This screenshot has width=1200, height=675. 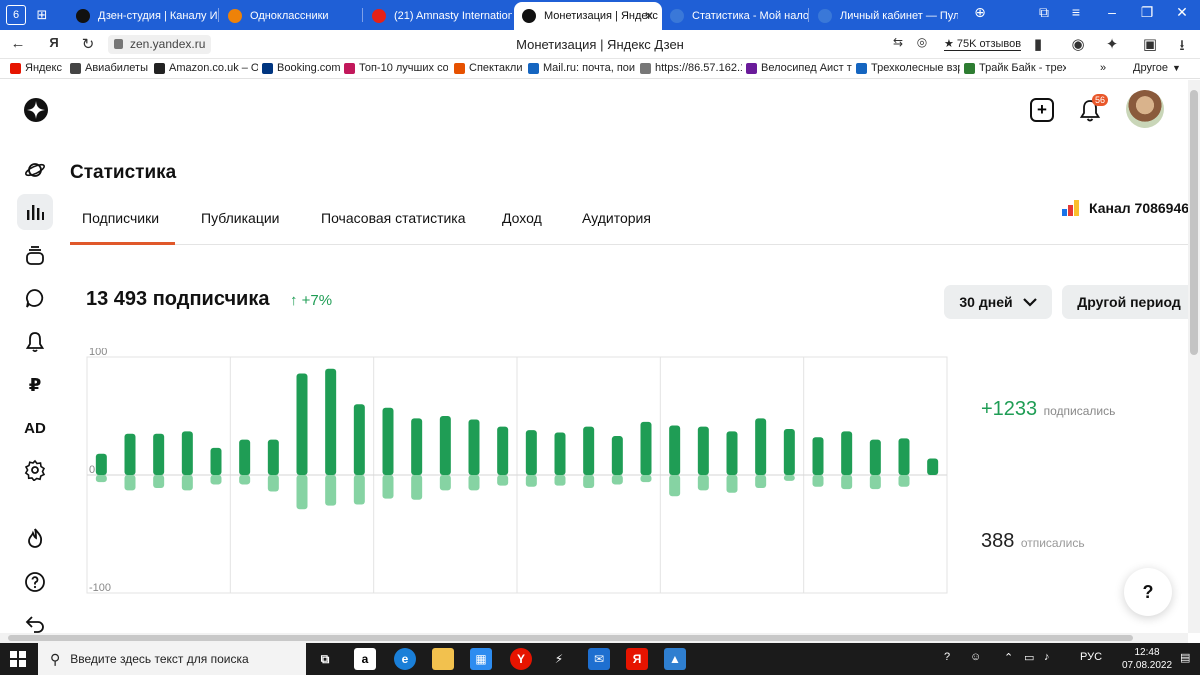 What do you see at coordinates (35, 298) in the screenshot?
I see `chat-icon` at bounding box center [35, 298].